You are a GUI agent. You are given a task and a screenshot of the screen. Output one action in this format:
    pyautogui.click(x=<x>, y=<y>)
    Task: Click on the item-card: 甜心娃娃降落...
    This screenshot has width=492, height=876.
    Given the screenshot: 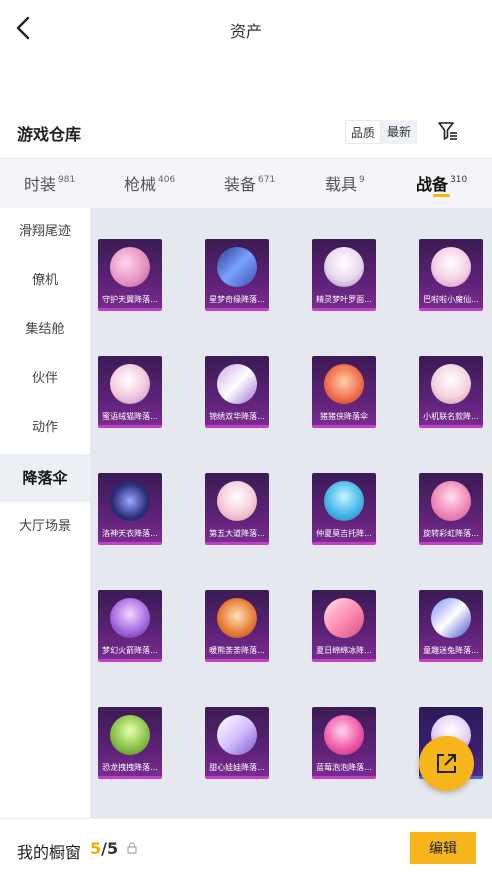 What is the action you would take?
    pyautogui.click(x=237, y=743)
    